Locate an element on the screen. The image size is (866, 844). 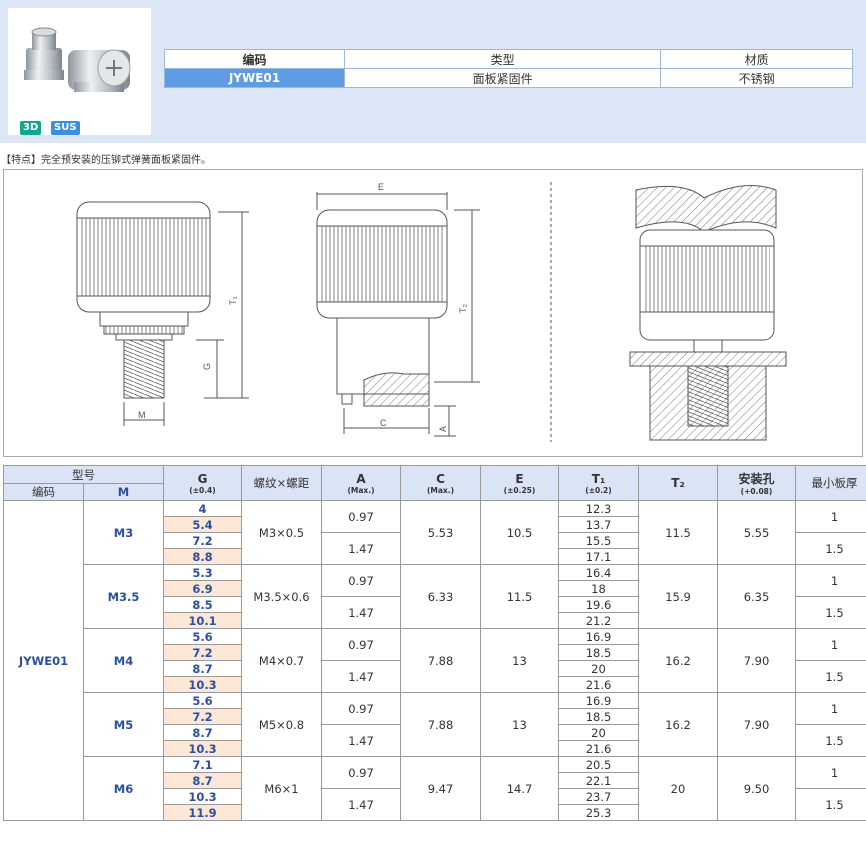
thread-cell: M6×1 is located at coordinates (281, 788).